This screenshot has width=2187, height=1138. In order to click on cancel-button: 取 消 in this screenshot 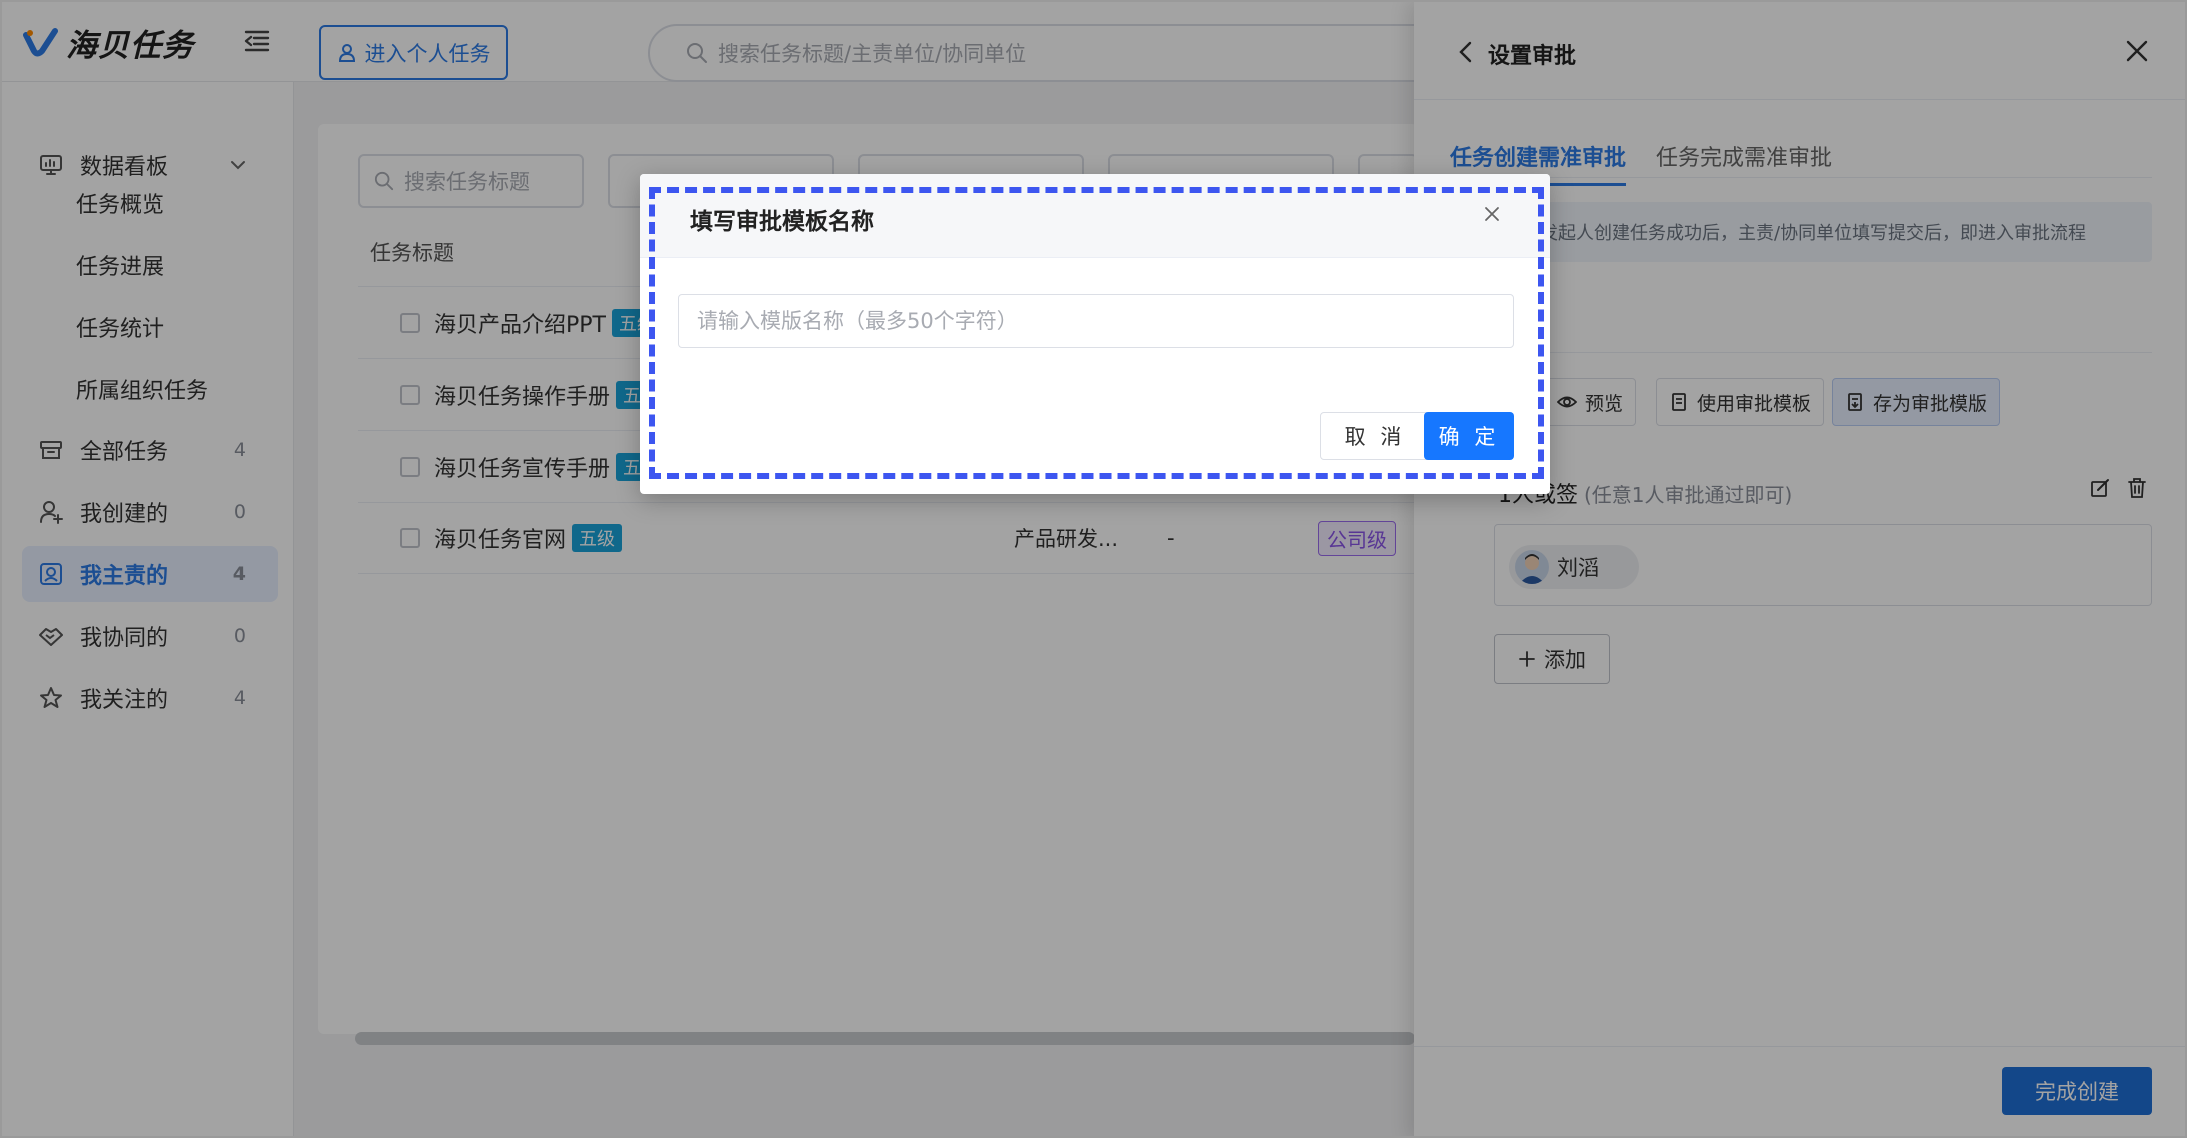, I will do `click(1375, 436)`.